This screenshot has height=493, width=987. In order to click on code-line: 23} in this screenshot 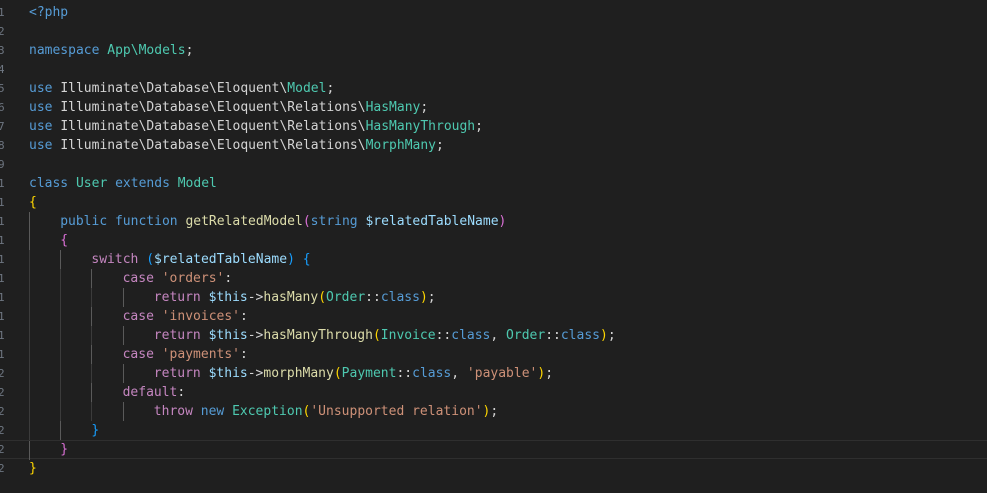, I will do `click(493, 430)`.